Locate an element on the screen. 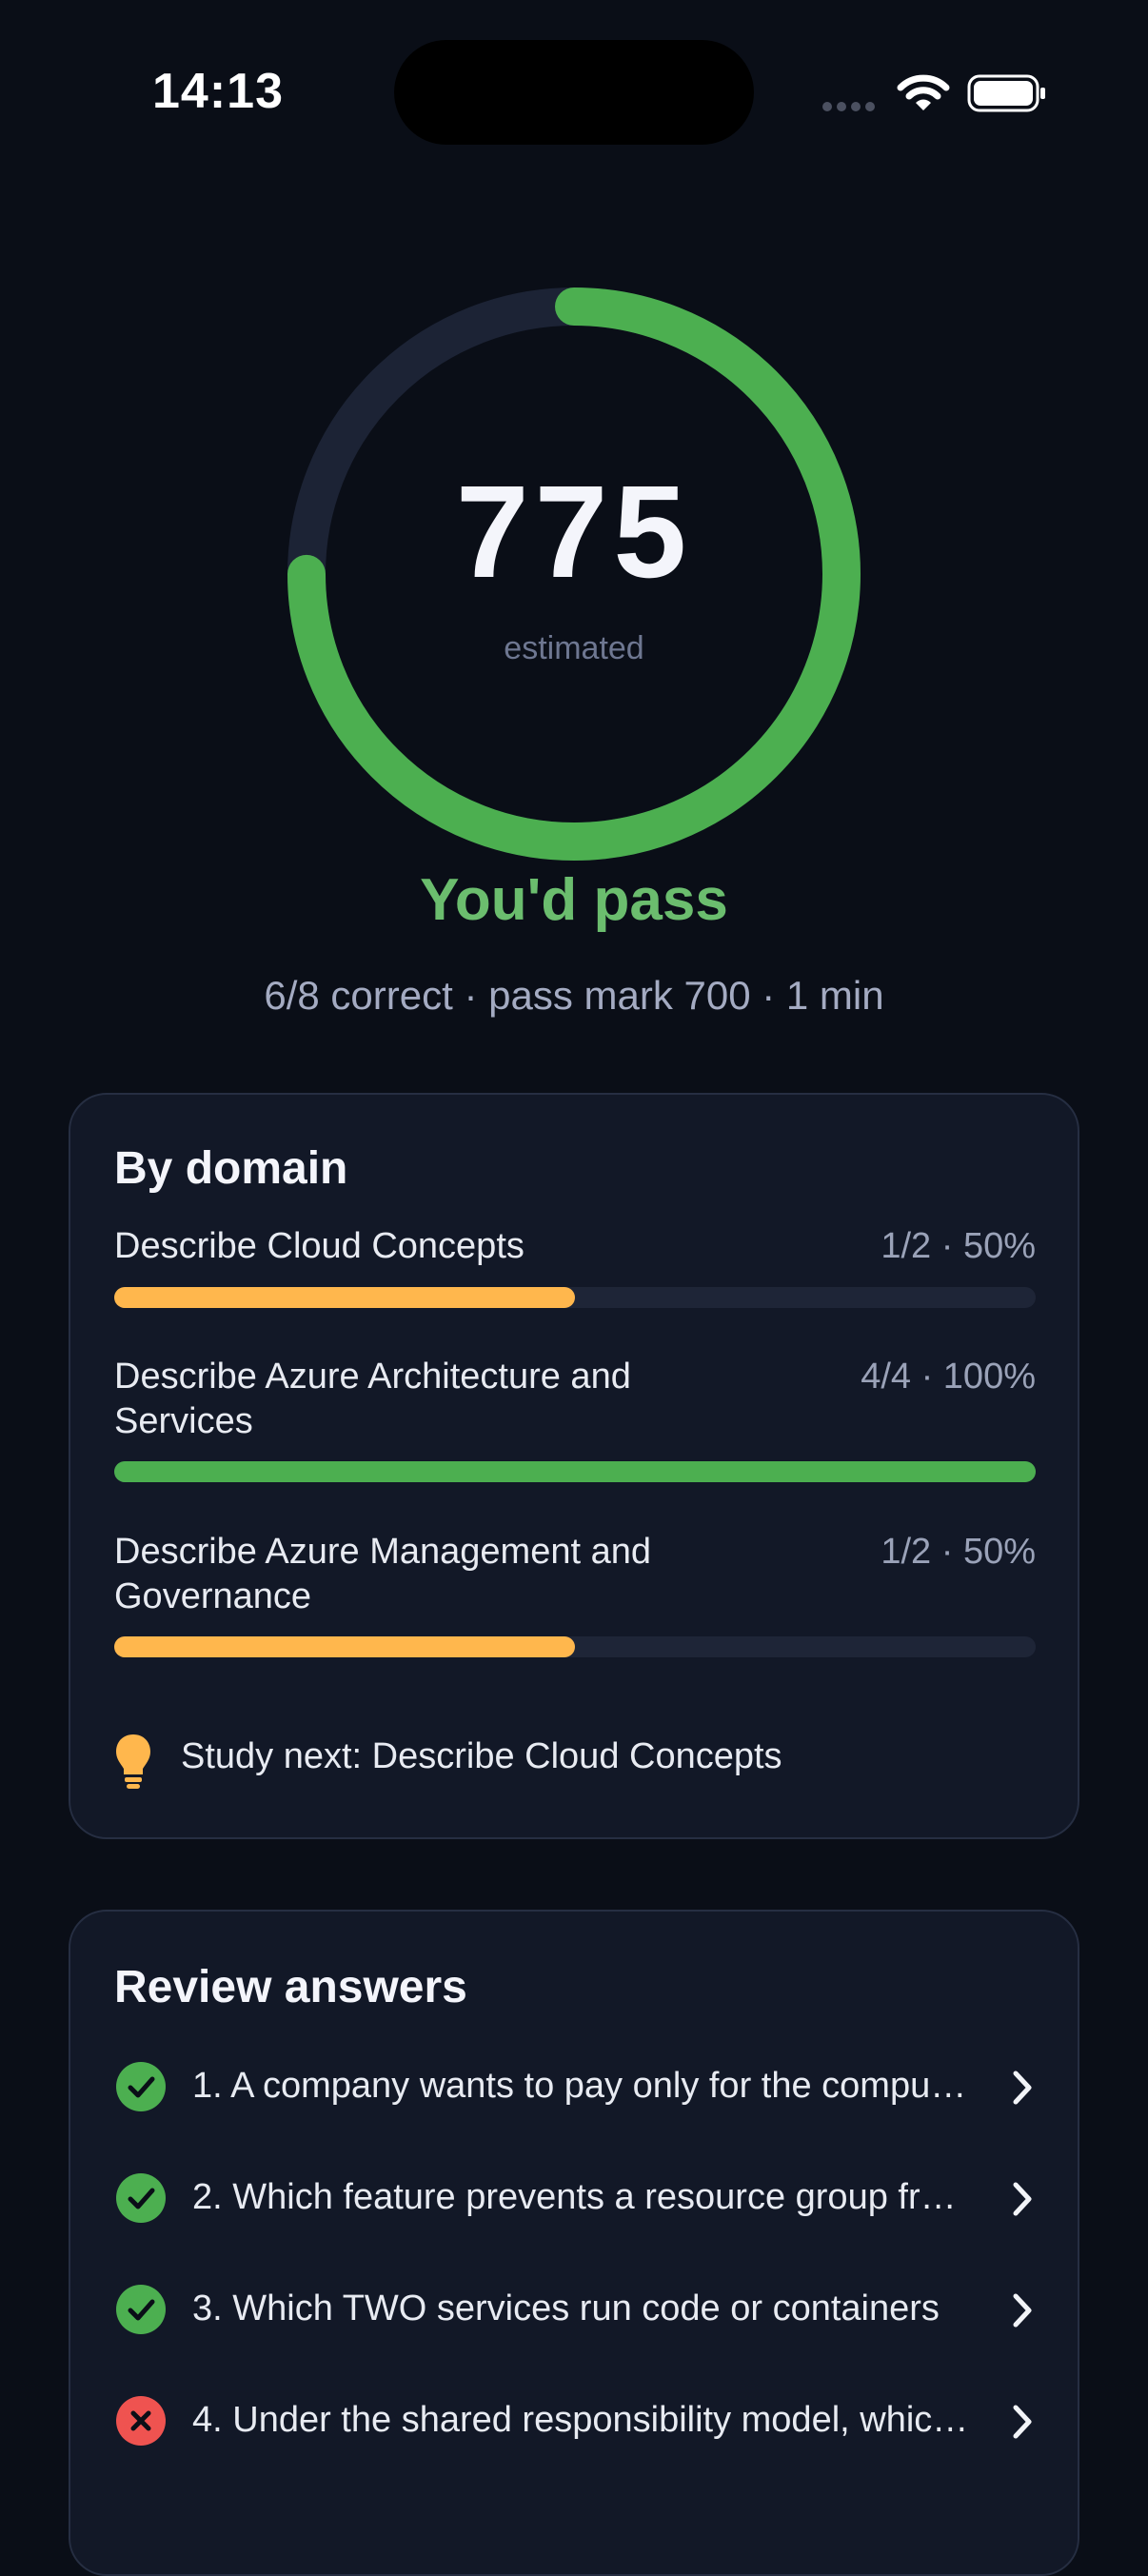  dynamic-island is located at coordinates (574, 93).